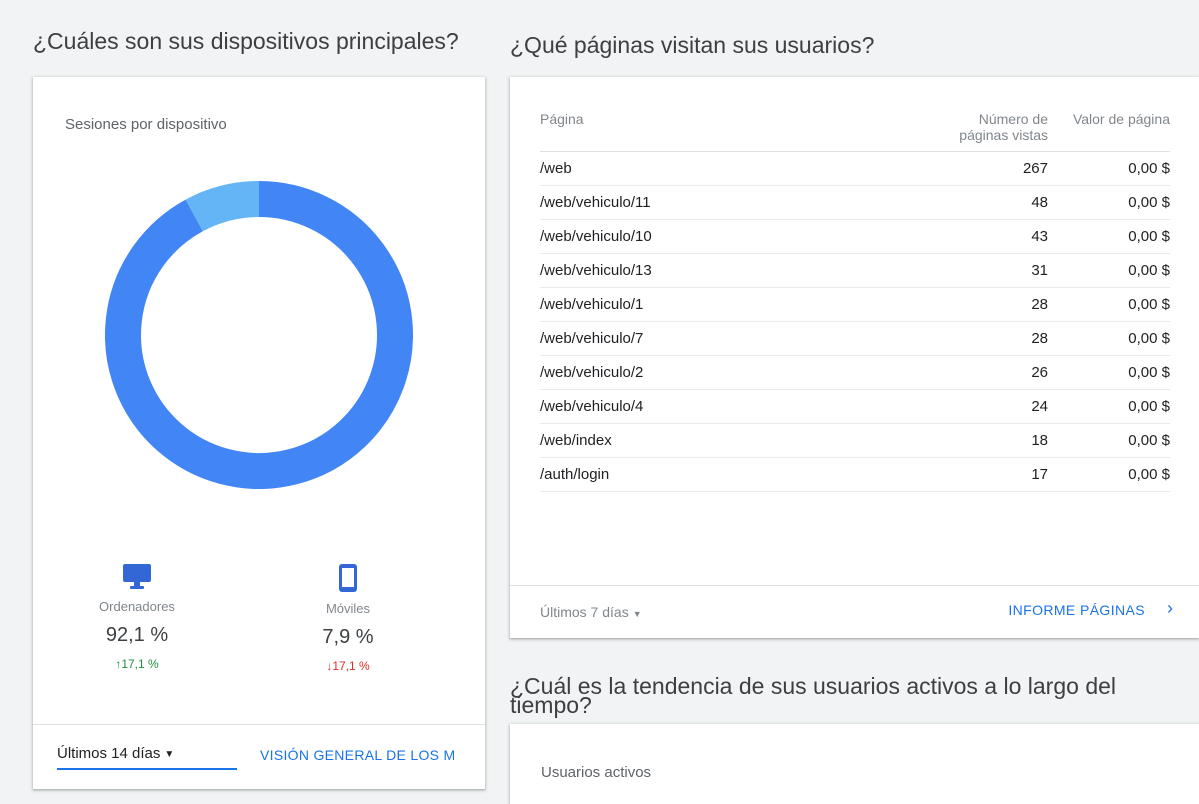  I want to click on audience-overview-link: VISIÓN GENERAL DE LOS M, so click(357, 755).